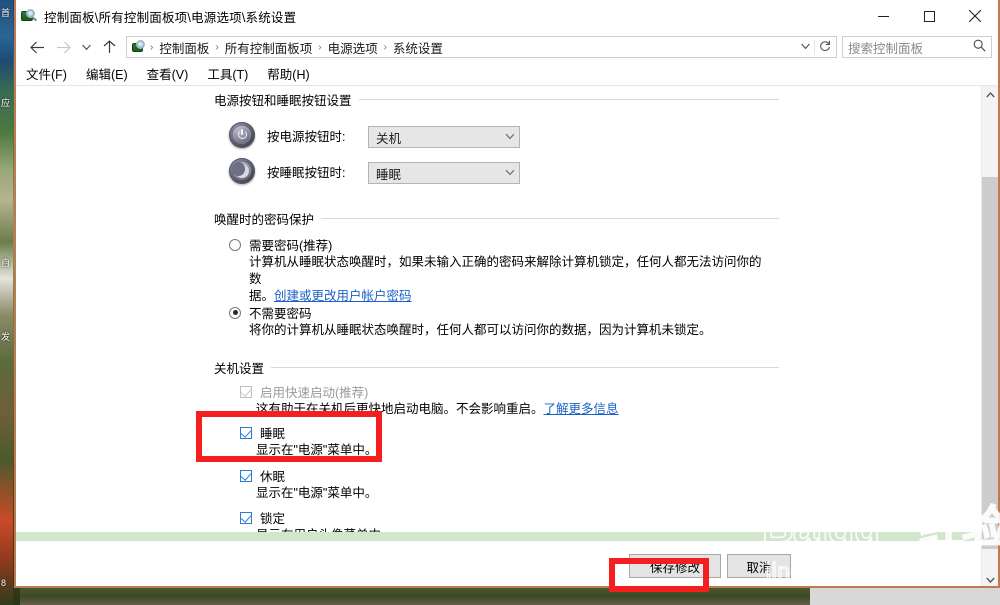 Image resolution: width=1000 pixels, height=605 pixels. I want to click on fast-startup-checkbox-row: 启用快速启动(推荐), so click(304, 391).